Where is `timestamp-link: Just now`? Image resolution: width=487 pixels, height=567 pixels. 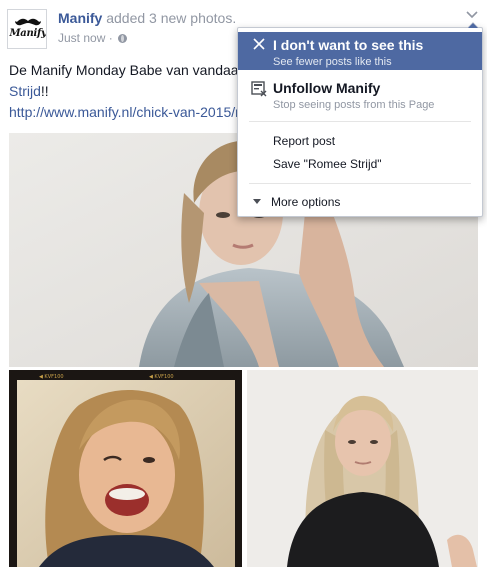
timestamp-link: Just now is located at coordinates (81, 38).